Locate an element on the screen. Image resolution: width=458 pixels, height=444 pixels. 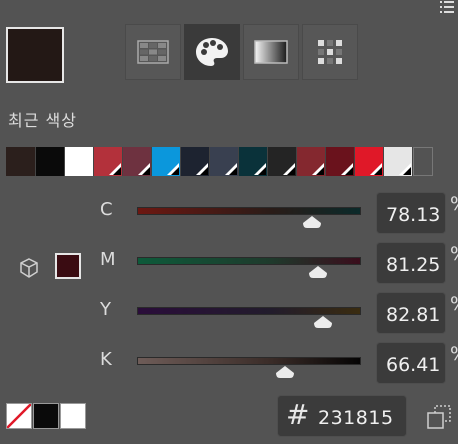
recent-colors-row is located at coordinates (225, 161).